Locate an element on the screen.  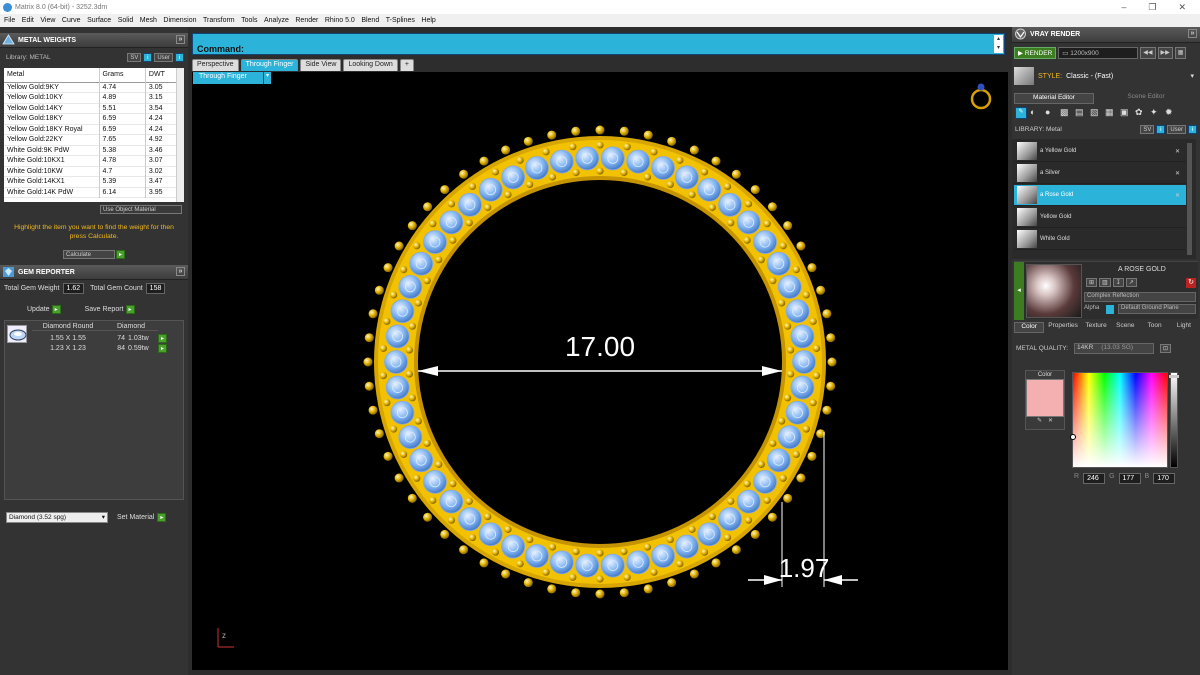
close-button: ✕ is located at coordinates (1182, 7).